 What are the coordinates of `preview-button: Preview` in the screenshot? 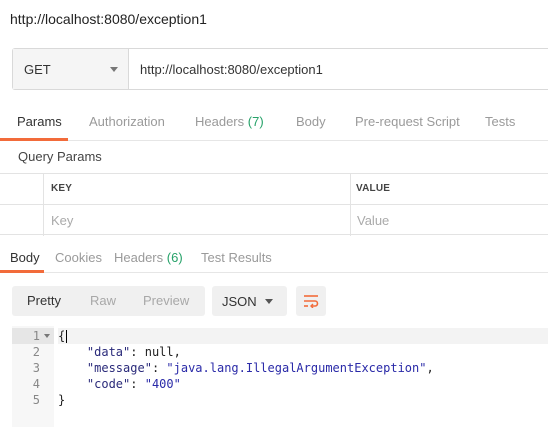 It's located at (166, 300).